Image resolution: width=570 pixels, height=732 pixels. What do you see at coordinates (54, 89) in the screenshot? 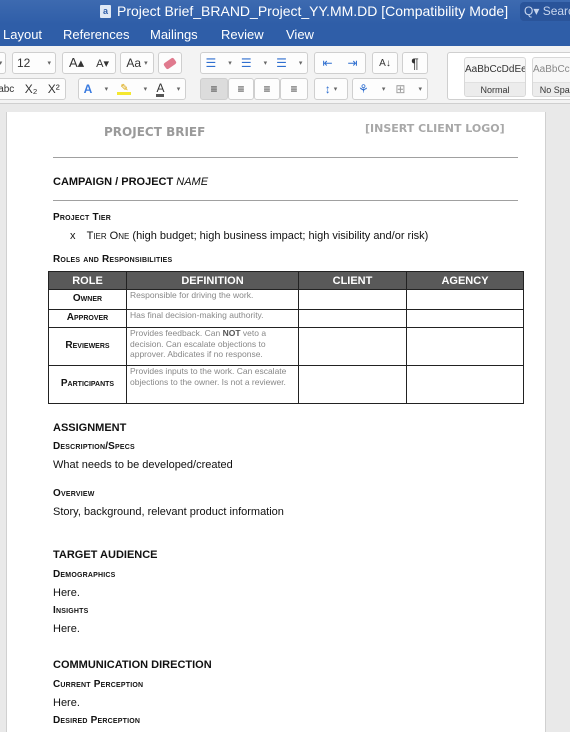
I see `superscript-button: X²` at bounding box center [54, 89].